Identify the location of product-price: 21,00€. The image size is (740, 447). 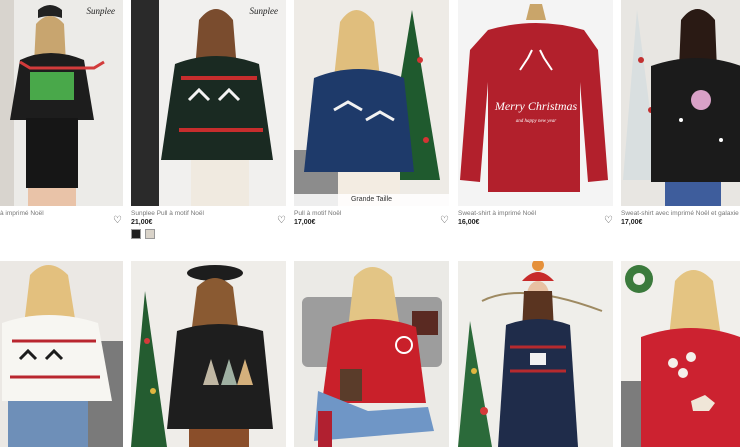
(142, 222).